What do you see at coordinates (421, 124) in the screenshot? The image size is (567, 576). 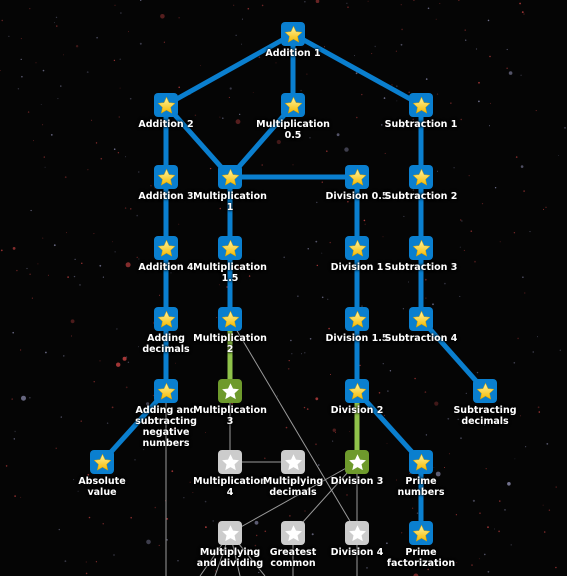 I see `exercise-label-line: Subtraction 1` at bounding box center [421, 124].